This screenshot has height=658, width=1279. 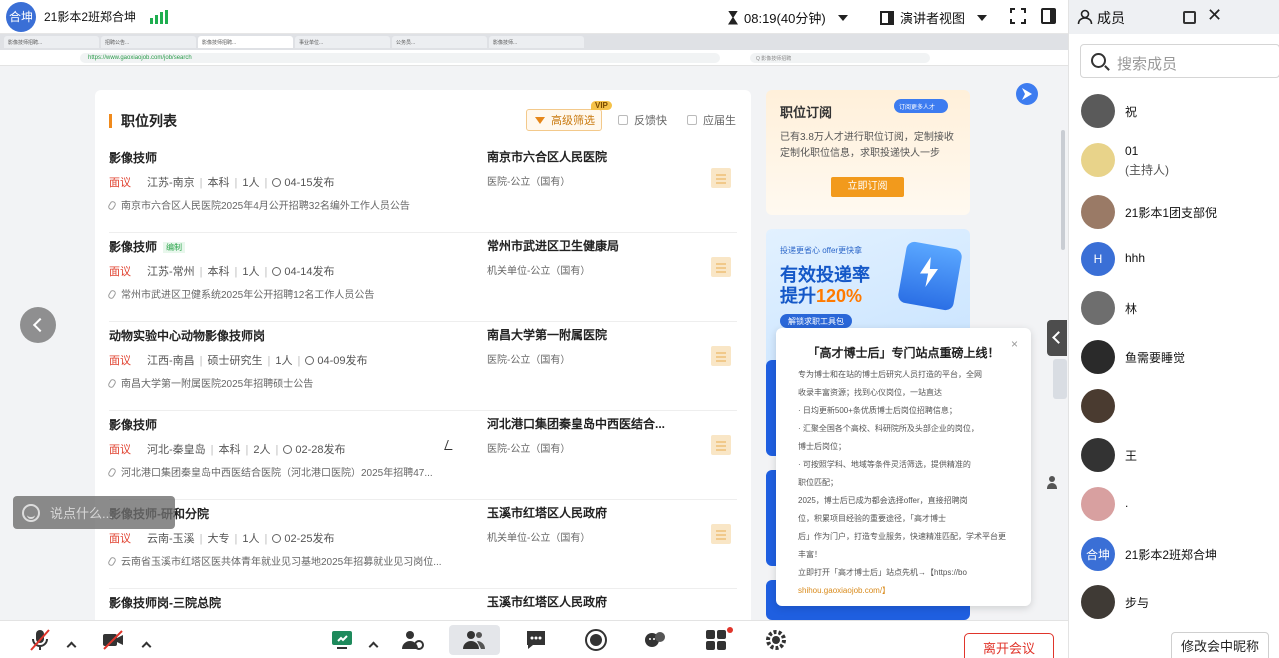 What do you see at coordinates (553, 245) in the screenshot?
I see `employer-name: 常州市武进区卫生健康局` at bounding box center [553, 245].